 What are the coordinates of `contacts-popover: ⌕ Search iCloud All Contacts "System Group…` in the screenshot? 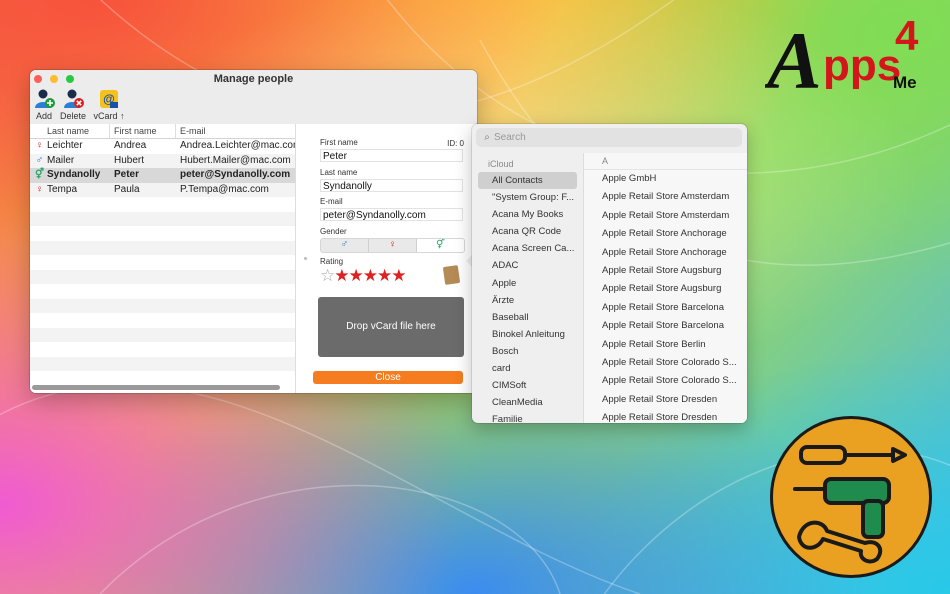 It's located at (609, 273).